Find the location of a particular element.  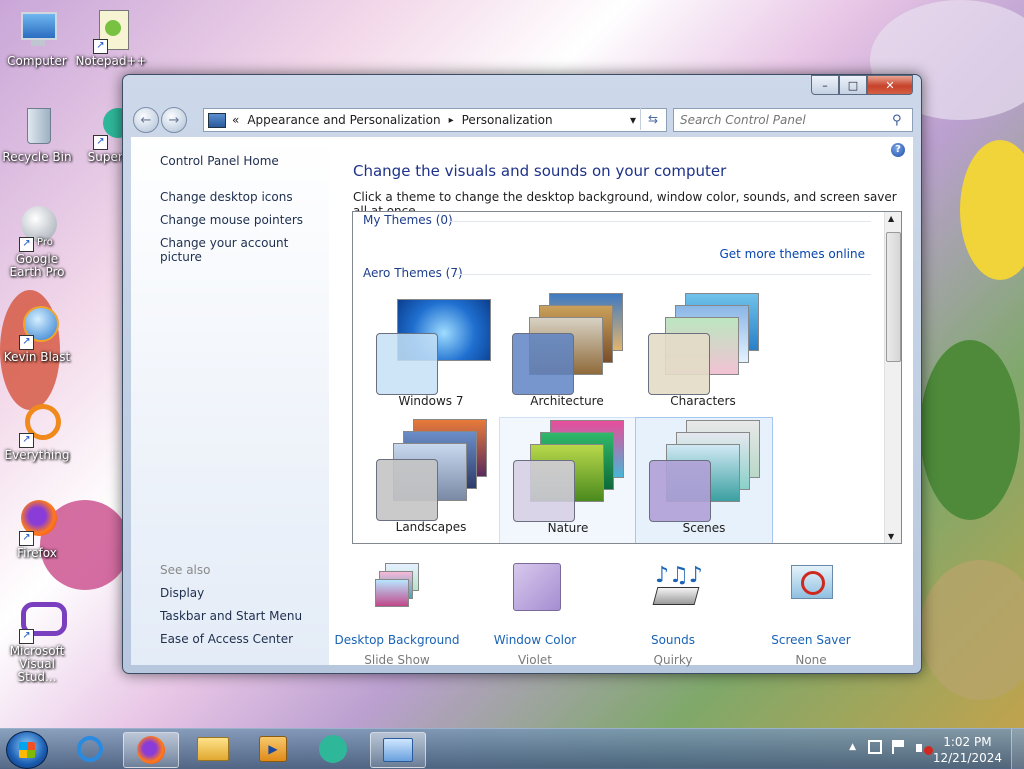

window-color-setting: Window Color Violet is located at coordinates (535, 615).